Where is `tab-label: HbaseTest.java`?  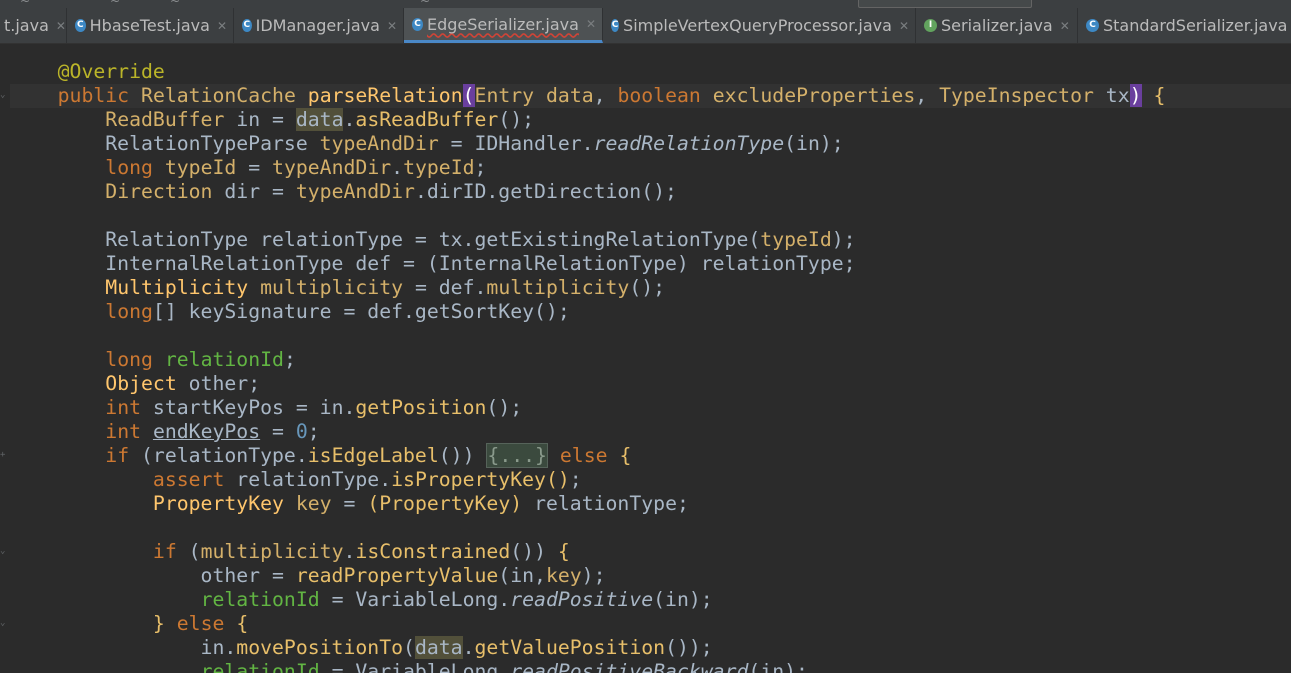
tab-label: HbaseTest.java is located at coordinates (149, 25).